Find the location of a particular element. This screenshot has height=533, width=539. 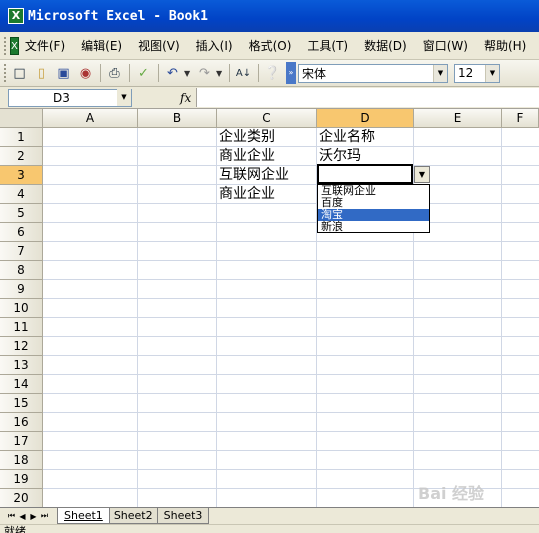

row-header-11: 11 is located at coordinates (21, 327).